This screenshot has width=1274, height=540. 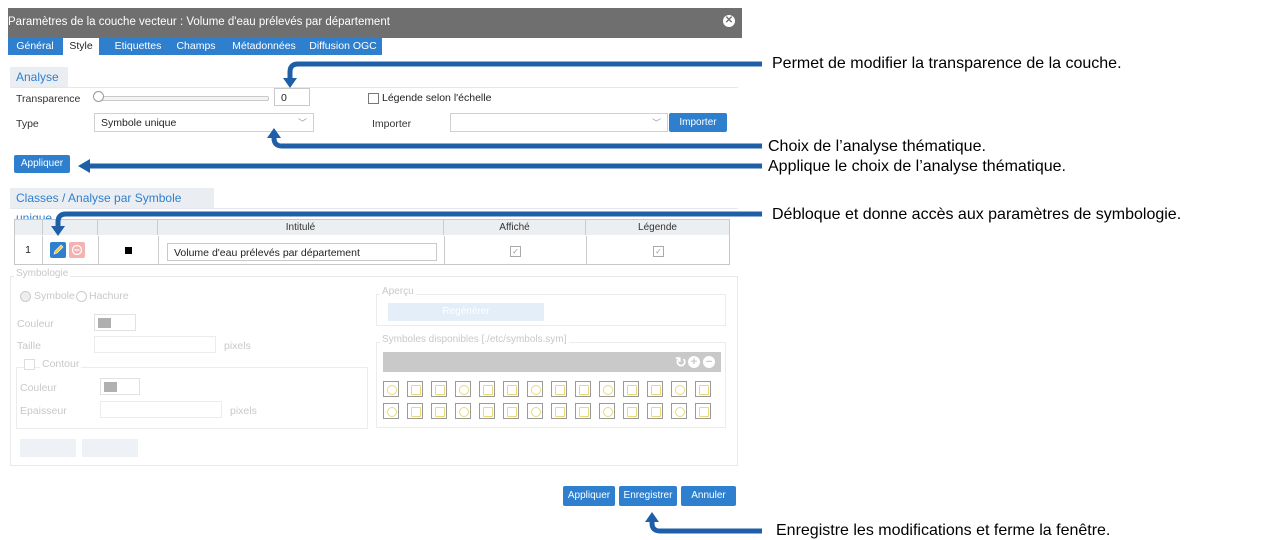 What do you see at coordinates (290, 83) in the screenshot?
I see `arrowhead-transparence` at bounding box center [290, 83].